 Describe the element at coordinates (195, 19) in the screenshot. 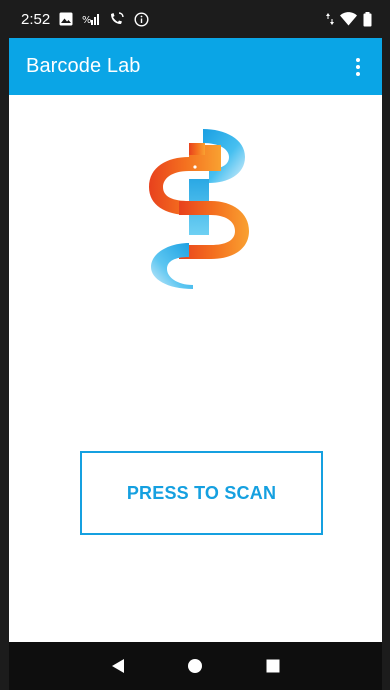

I see `status-bar: 2:52 %` at that location.